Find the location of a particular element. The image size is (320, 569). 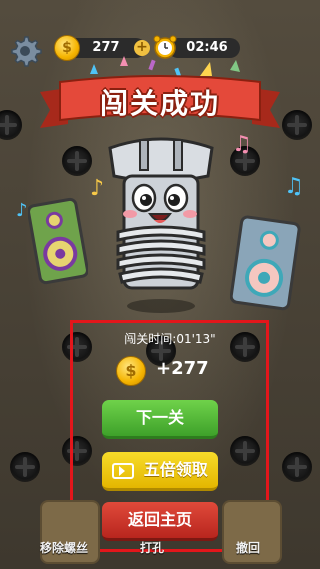

success-title: 闯关成功 is located at coordinates (159, 103).